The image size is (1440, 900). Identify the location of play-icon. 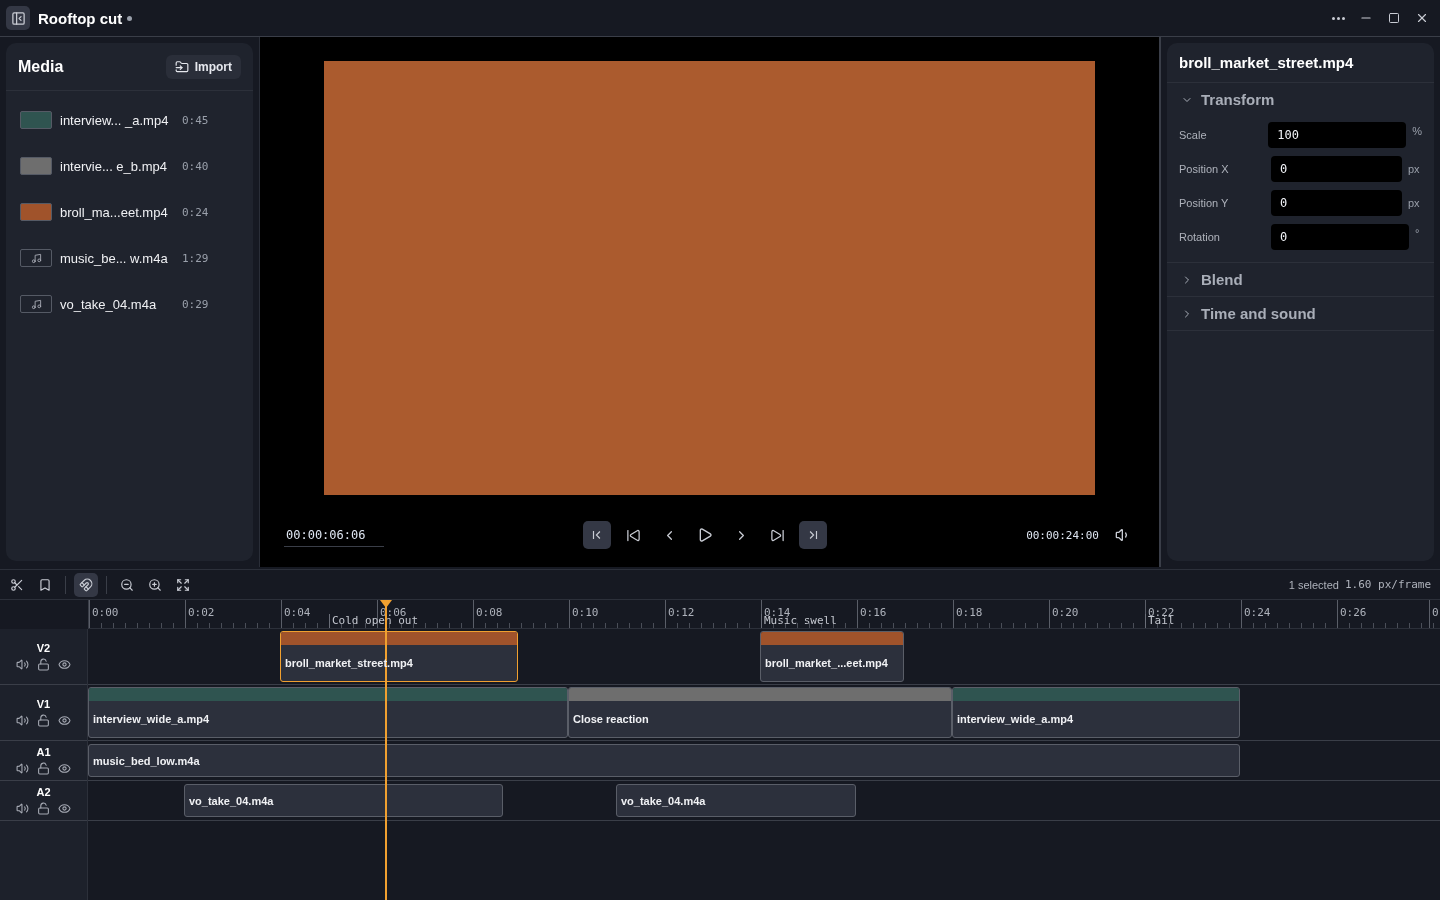
(705, 535).